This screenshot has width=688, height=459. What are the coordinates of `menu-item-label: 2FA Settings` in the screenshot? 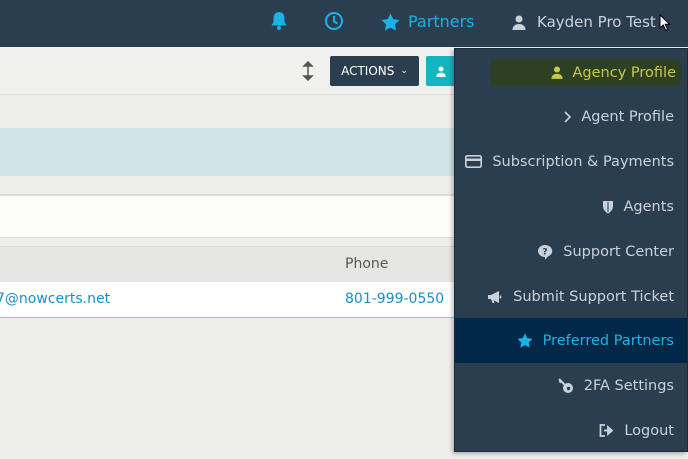 It's located at (628, 385).